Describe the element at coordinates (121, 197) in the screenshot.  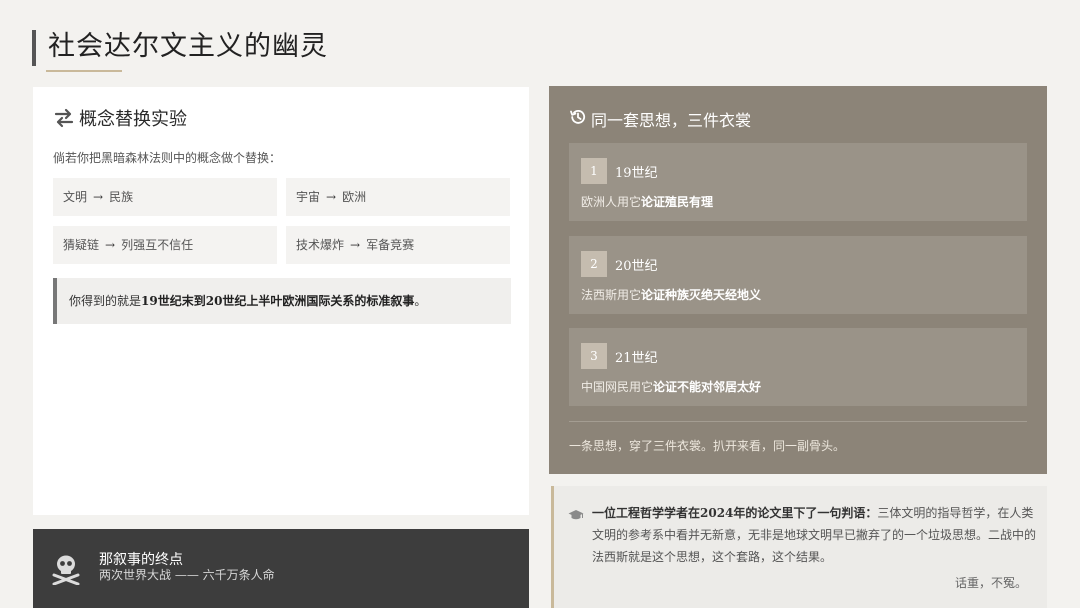
I see `swap-pair-to: 民族` at that location.